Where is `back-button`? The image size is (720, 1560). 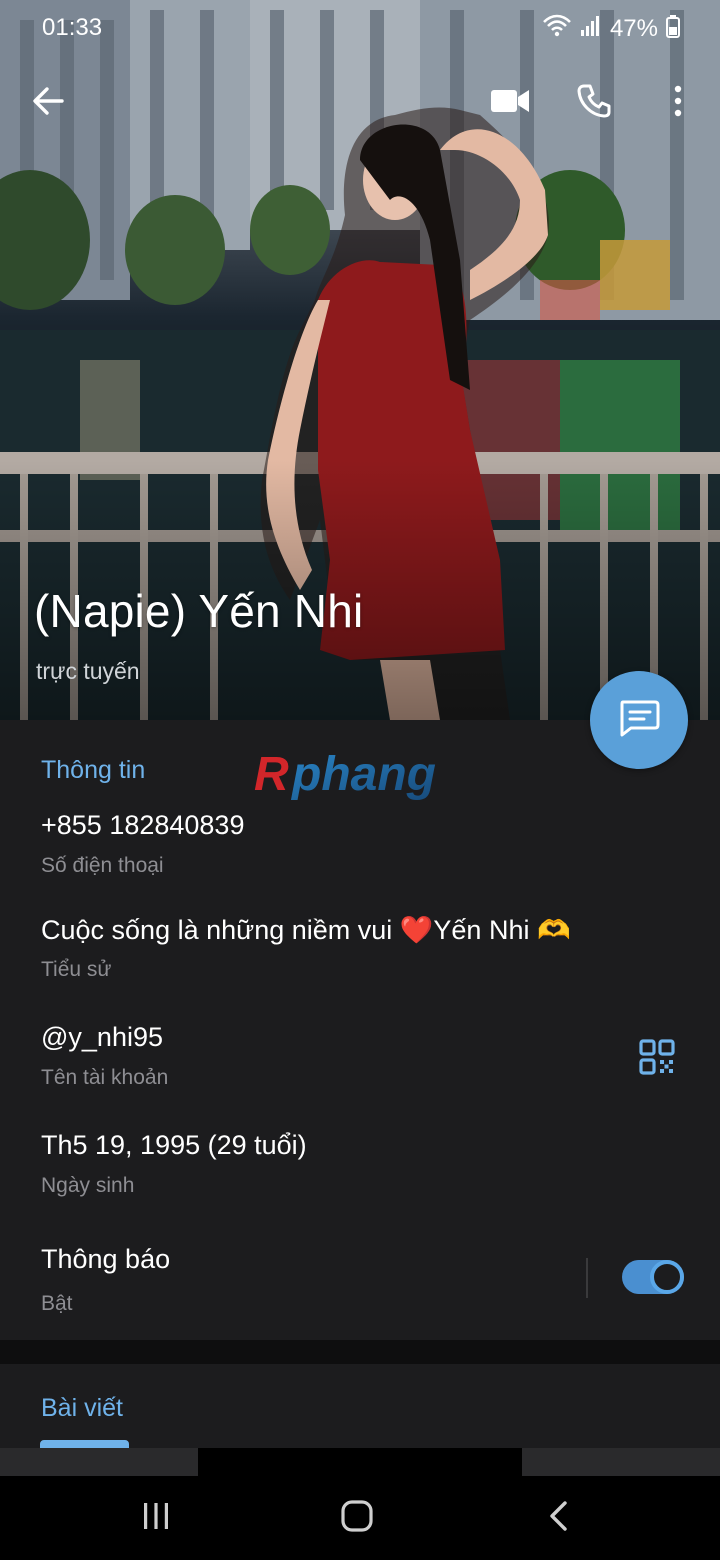
back-button is located at coordinates (48, 103).